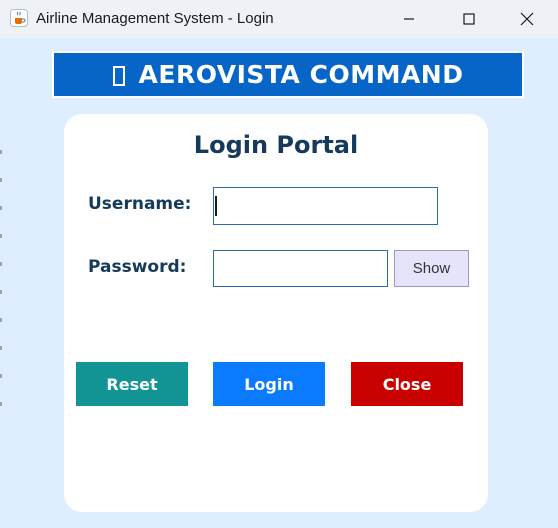 Image resolution: width=558 pixels, height=528 pixels. What do you see at coordinates (137, 267) in the screenshot?
I see `password-label: Password:` at bounding box center [137, 267].